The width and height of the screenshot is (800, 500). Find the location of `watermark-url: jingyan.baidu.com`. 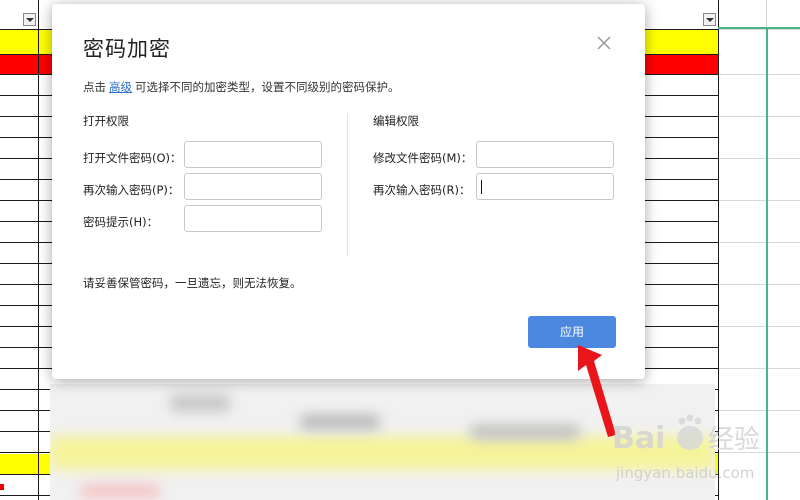

watermark-url: jingyan.baidu.com is located at coordinates (684, 473).